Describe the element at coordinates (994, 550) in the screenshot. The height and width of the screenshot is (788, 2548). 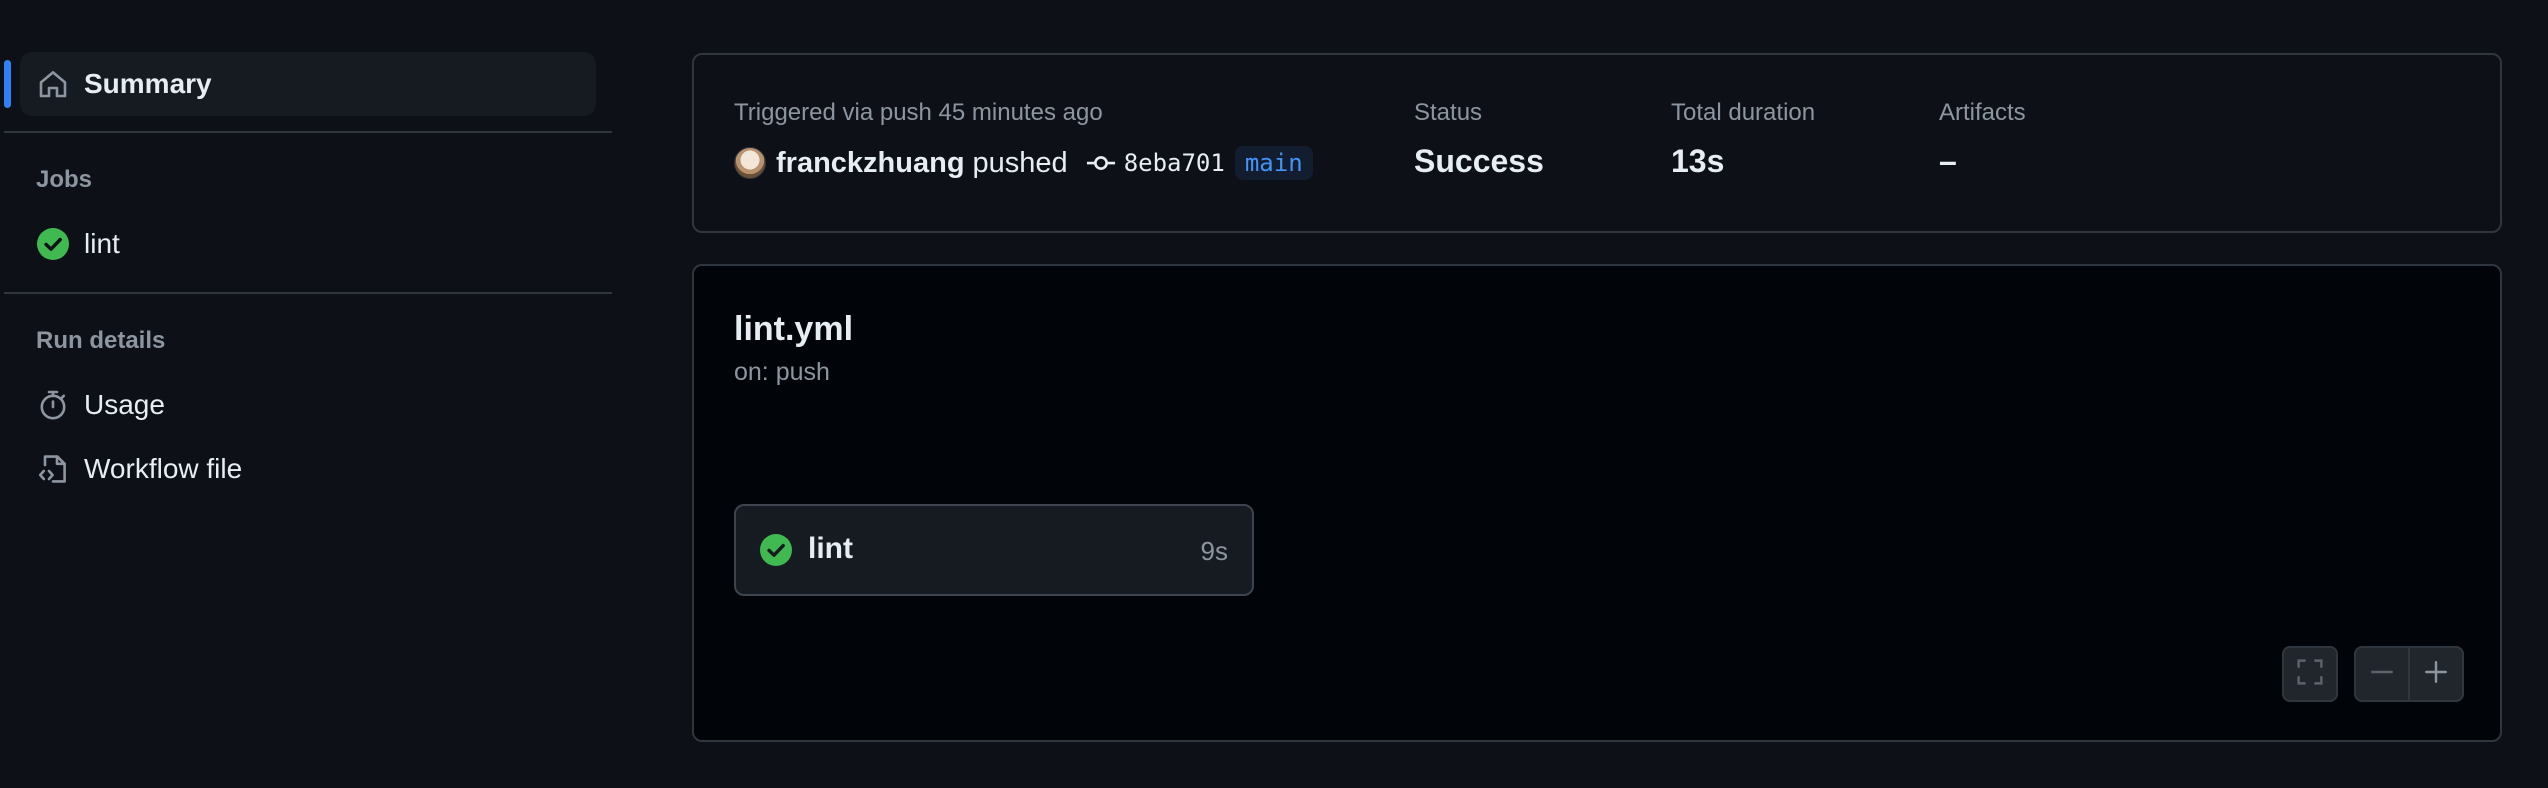
I see `job-node-lint: lint 9s` at that location.